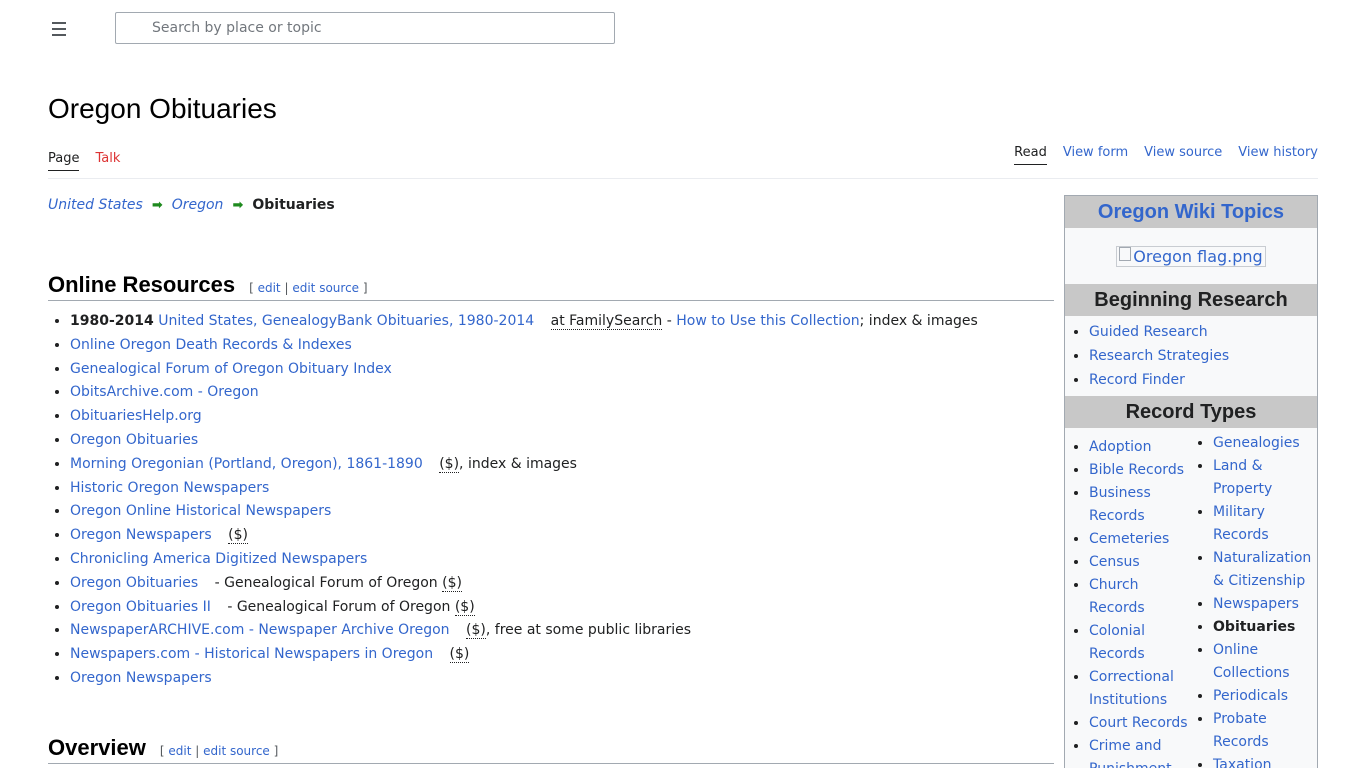 This screenshot has width=1366, height=768. I want to click on list-item: Historic Oregon Newspapers, so click(560, 489).